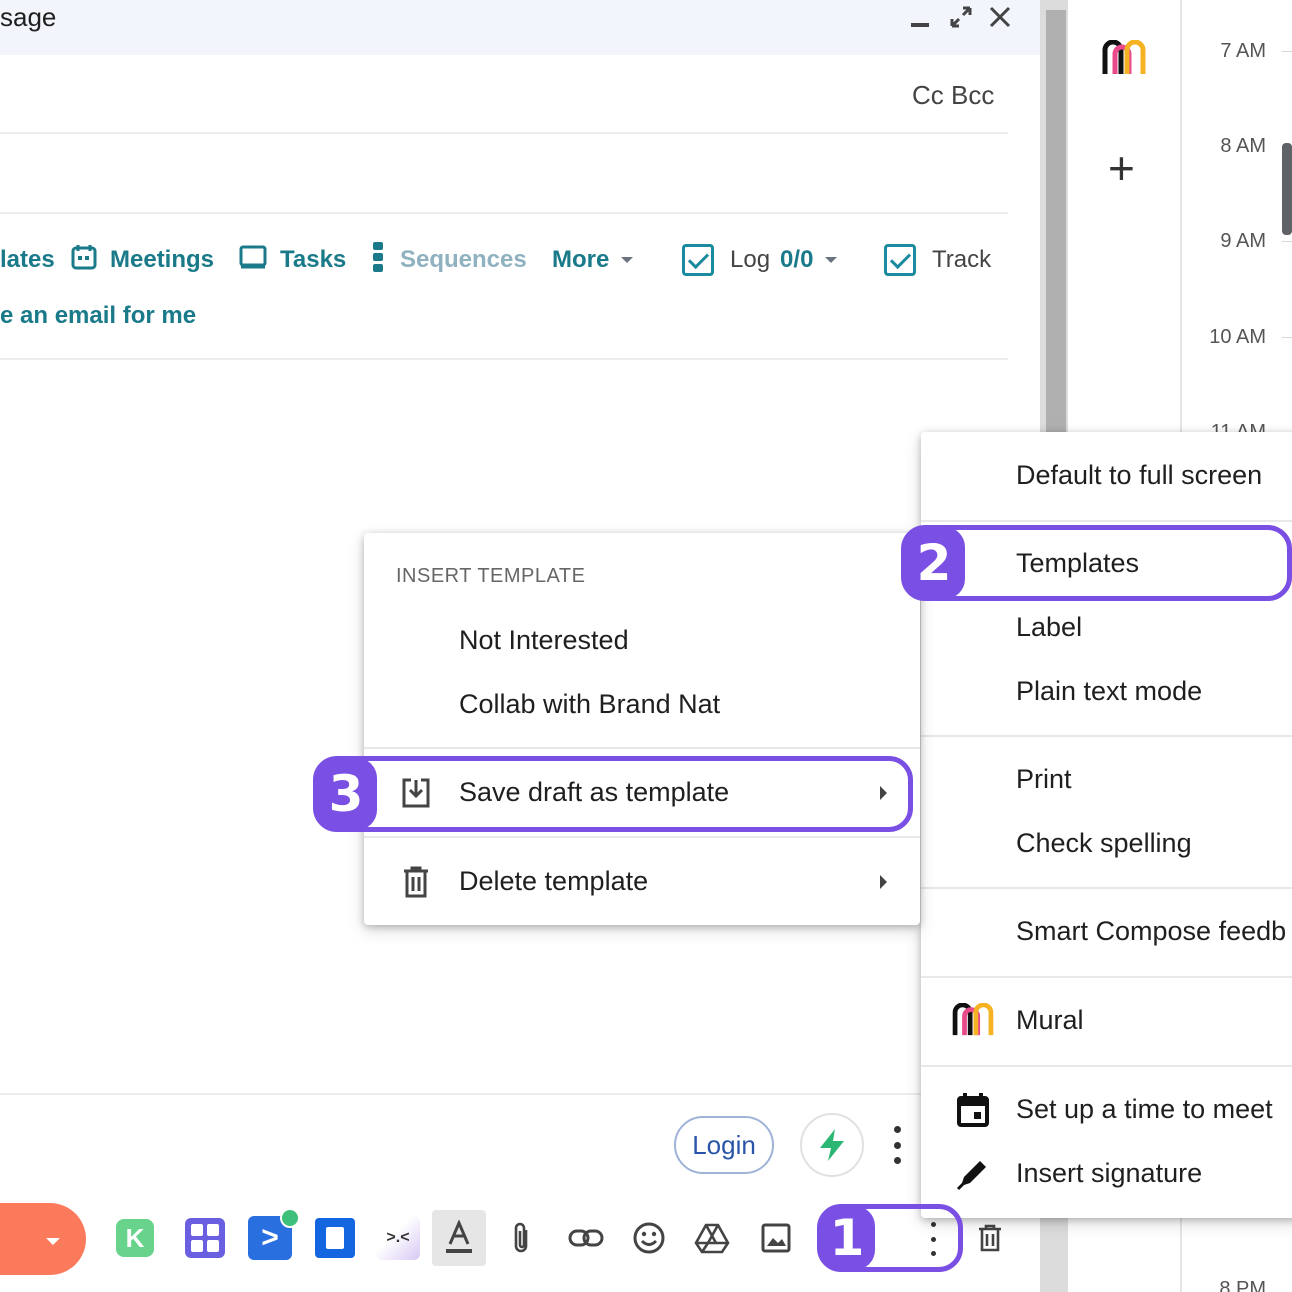 The width and height of the screenshot is (1292, 1292). Describe the element at coordinates (53, 1241) in the screenshot. I see `send-options-caret-icon` at that location.